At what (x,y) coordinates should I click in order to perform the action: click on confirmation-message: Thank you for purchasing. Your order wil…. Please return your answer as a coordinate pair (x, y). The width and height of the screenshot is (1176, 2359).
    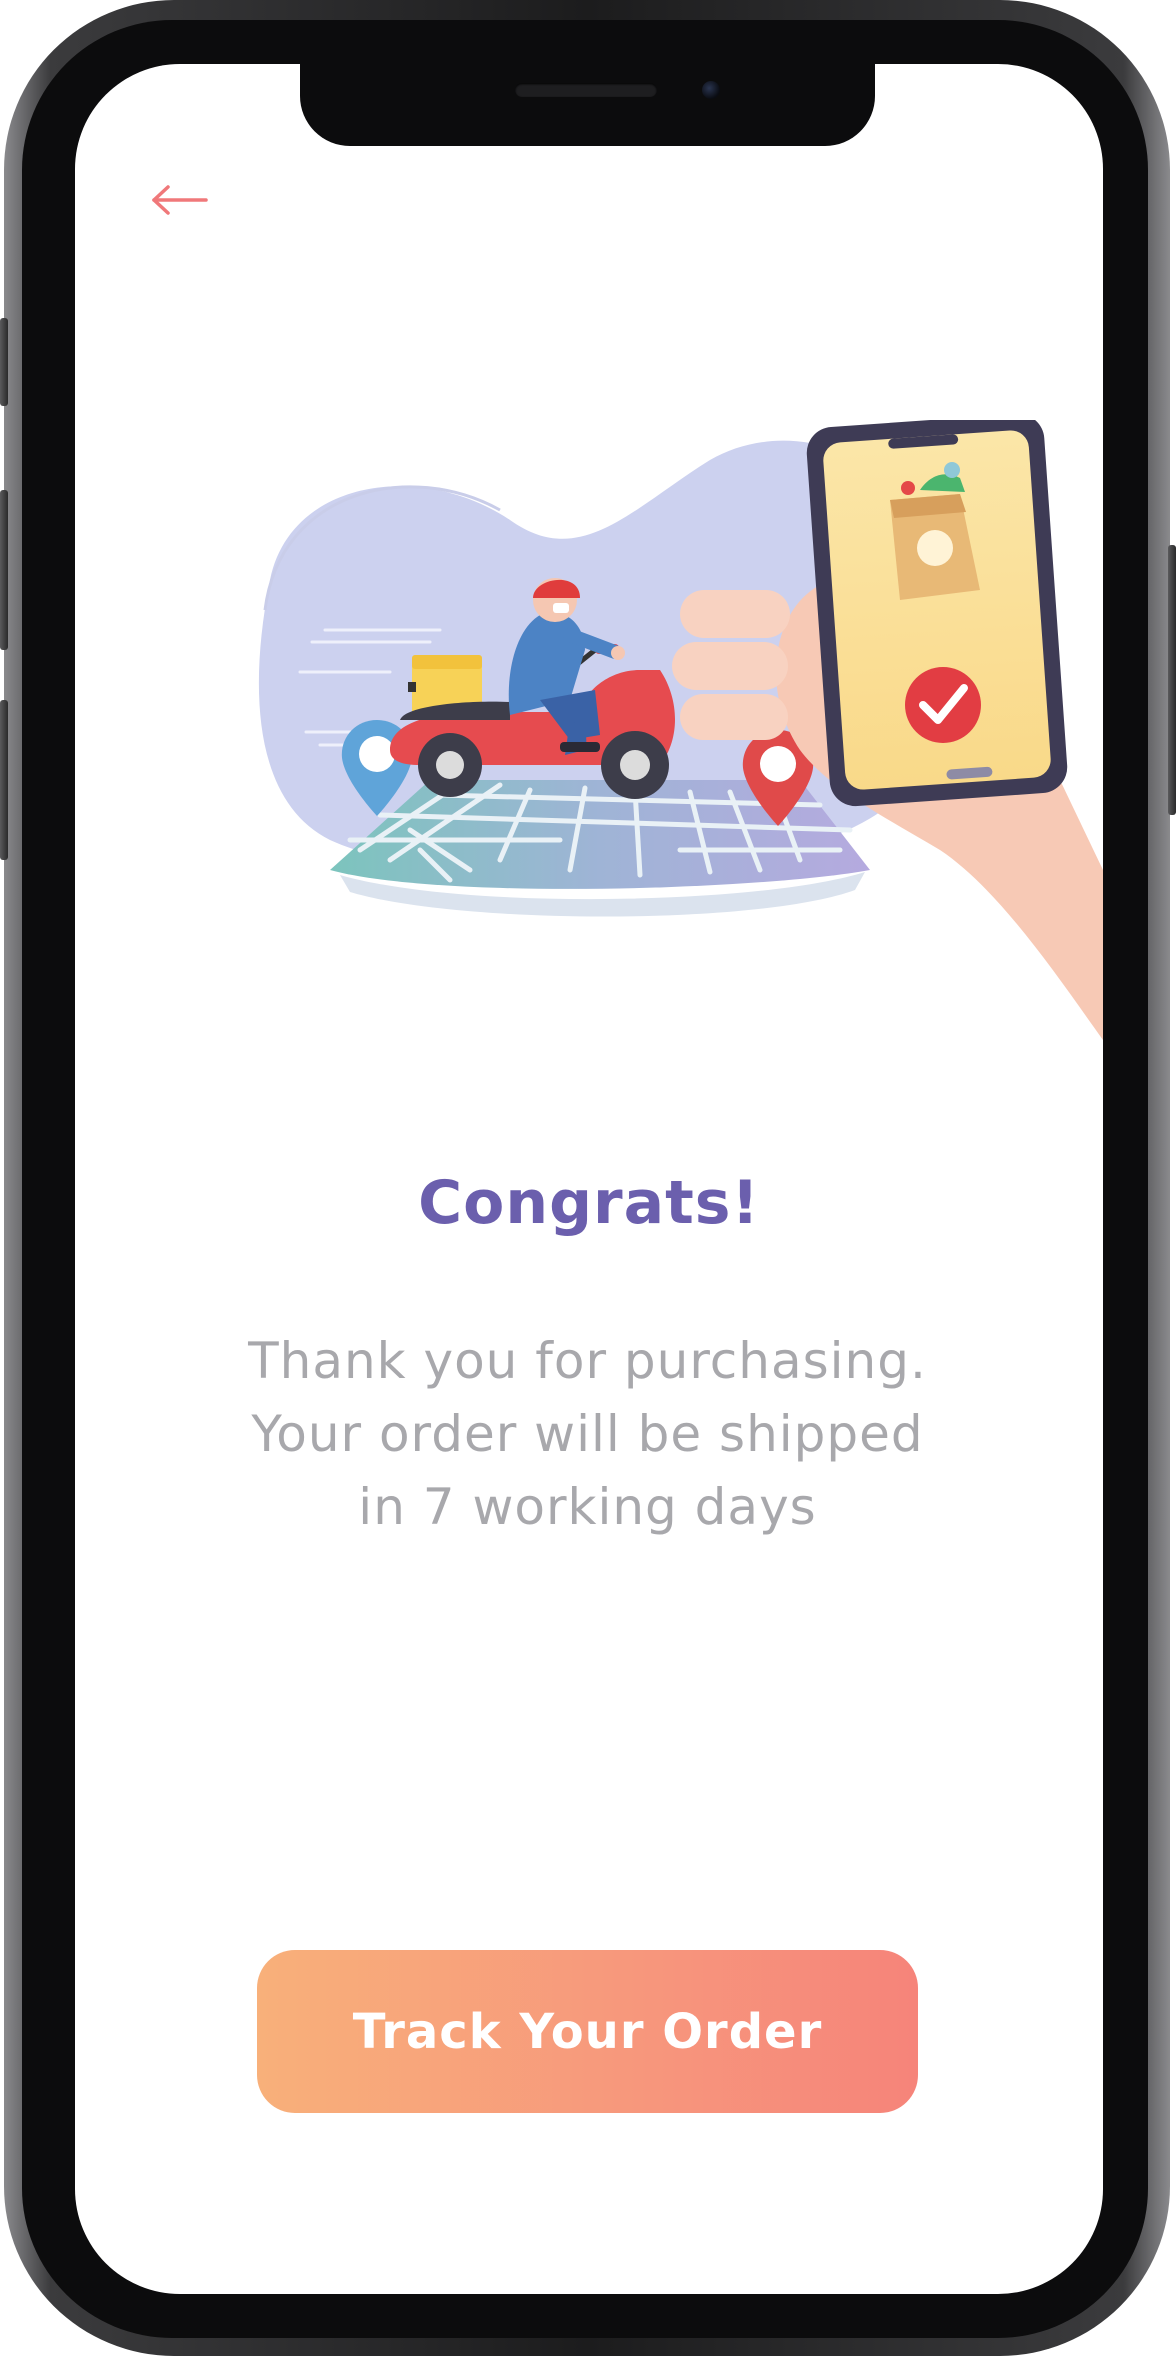
    Looking at the image, I should click on (587, 1434).